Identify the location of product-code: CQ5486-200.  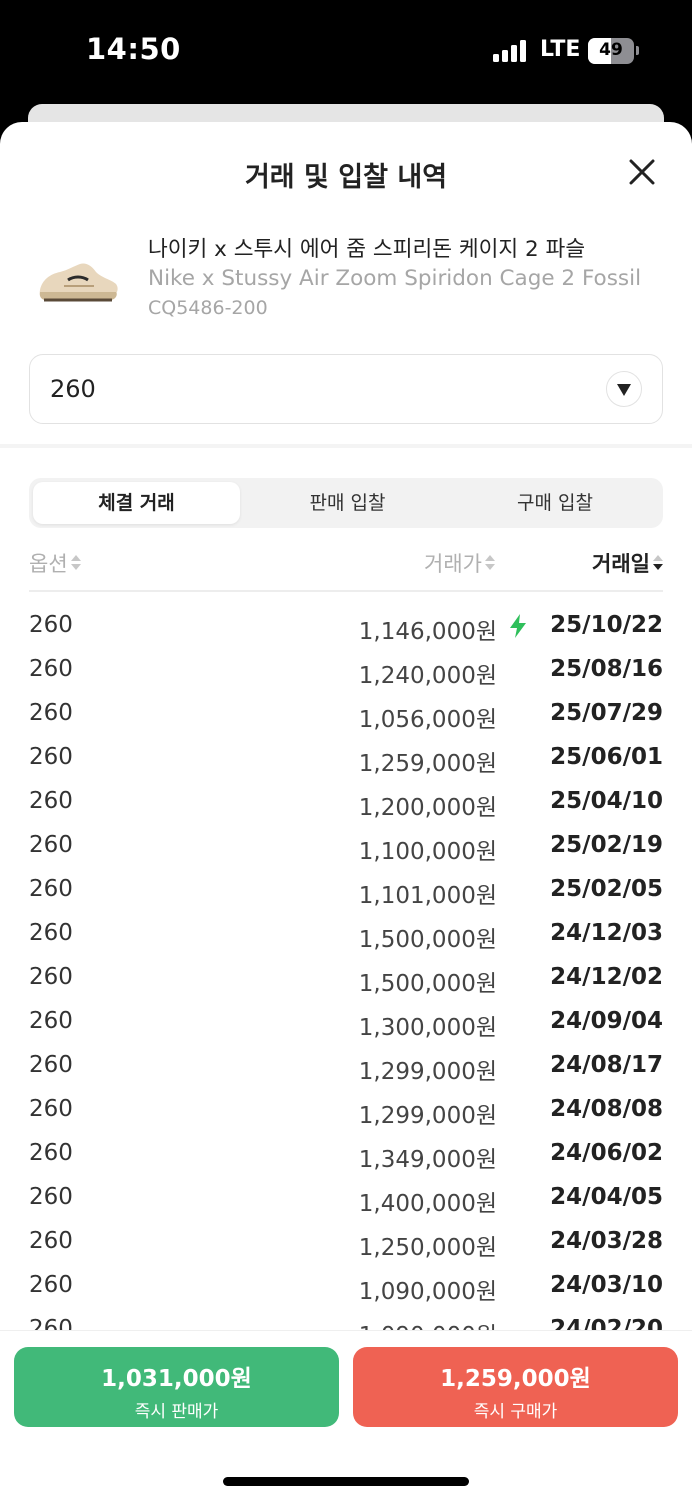
(208, 308).